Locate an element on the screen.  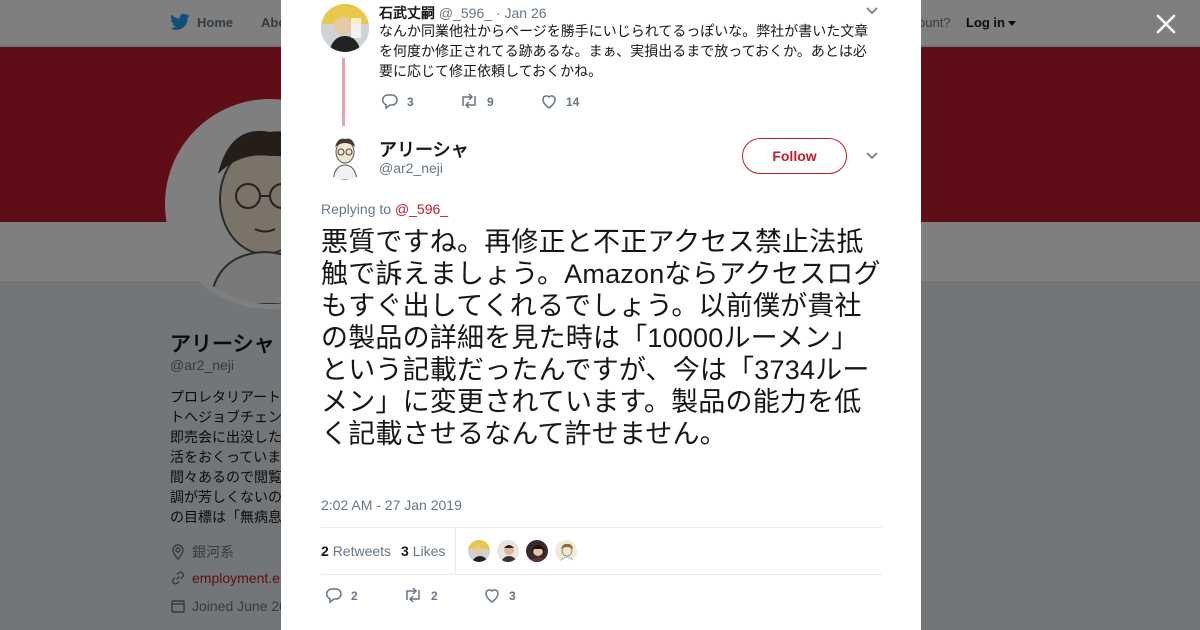
replying-to-label: Replying to is located at coordinates (356, 209).